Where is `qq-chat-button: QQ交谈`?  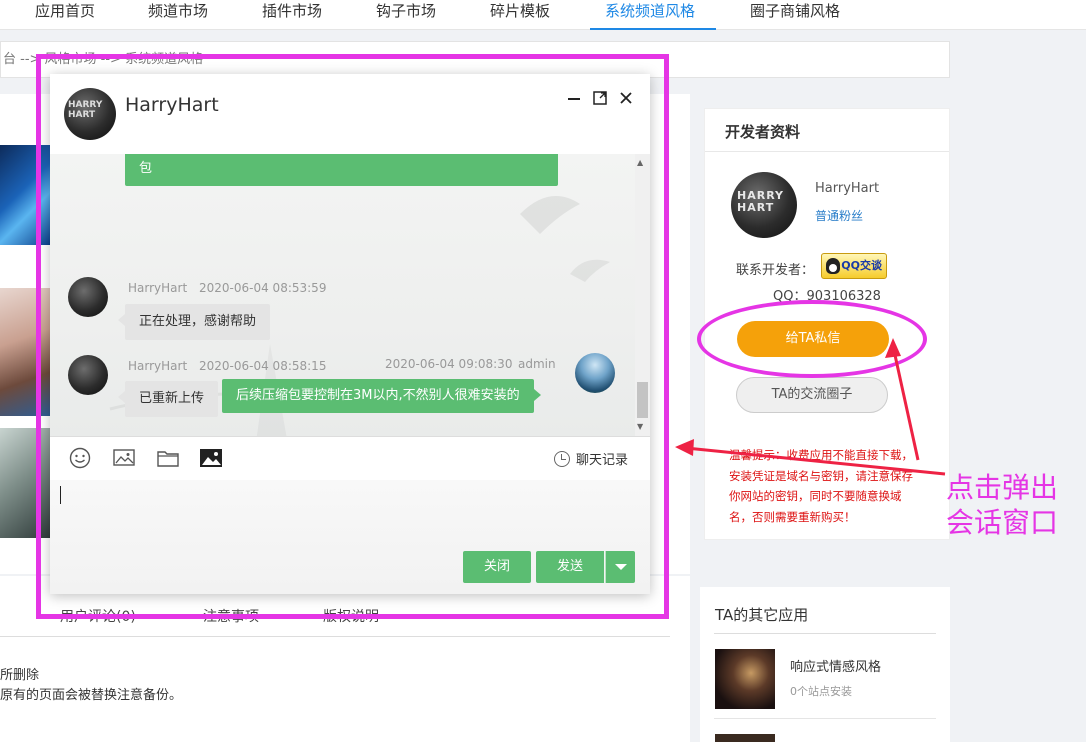
qq-chat-button: QQ交谈 is located at coordinates (854, 266).